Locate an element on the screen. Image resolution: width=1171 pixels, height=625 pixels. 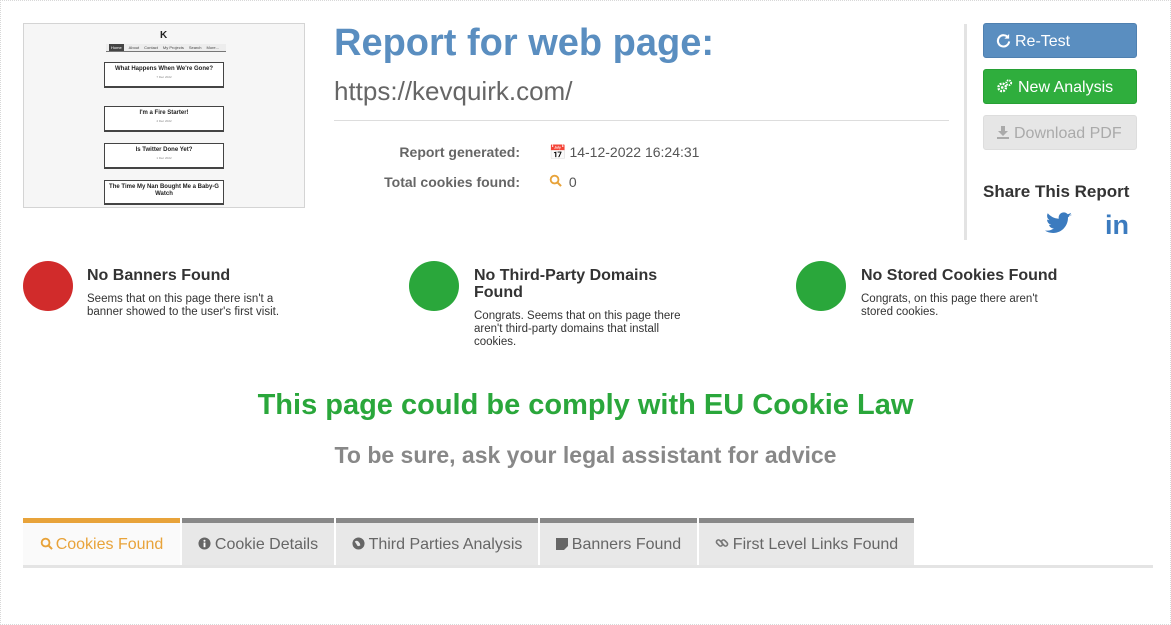
tab-cookies-found: Cookies Found is located at coordinates (101, 542).